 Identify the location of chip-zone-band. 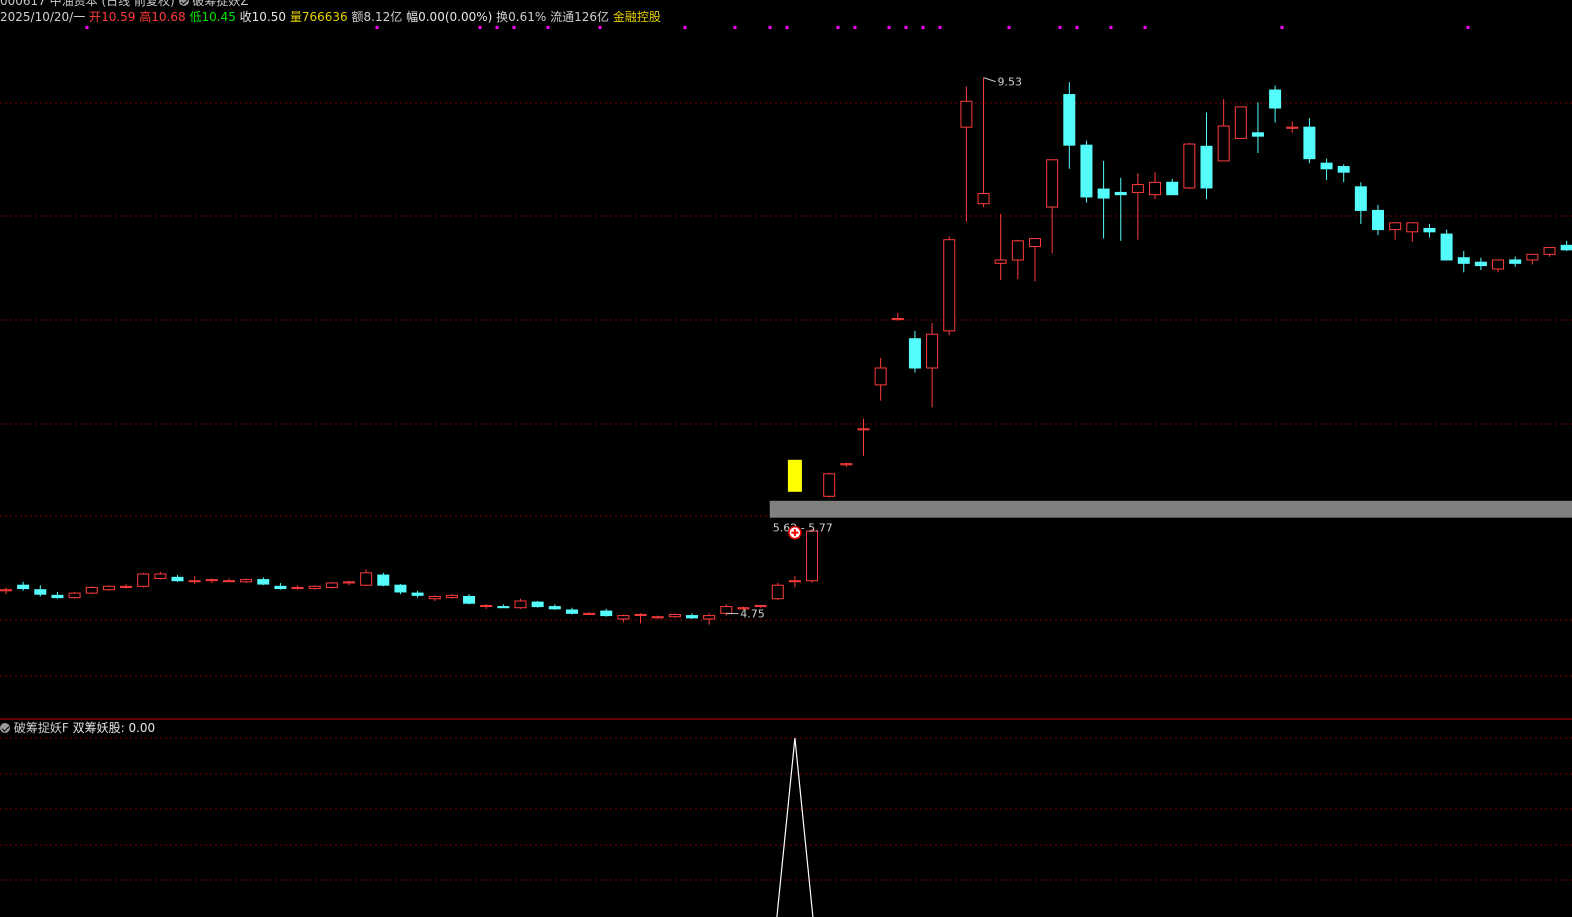
(1170, 509).